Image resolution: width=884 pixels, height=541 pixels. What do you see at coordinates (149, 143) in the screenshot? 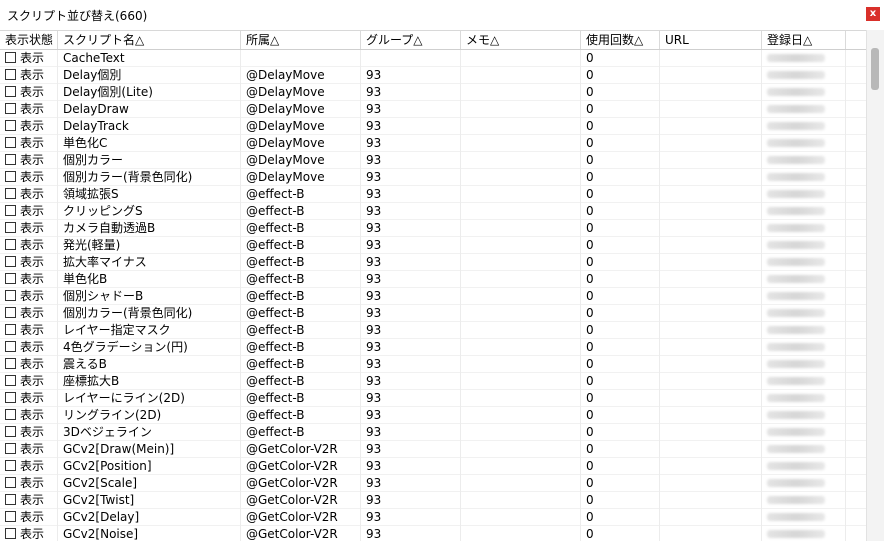
I see `script-name-cell: 単色化C` at bounding box center [149, 143].